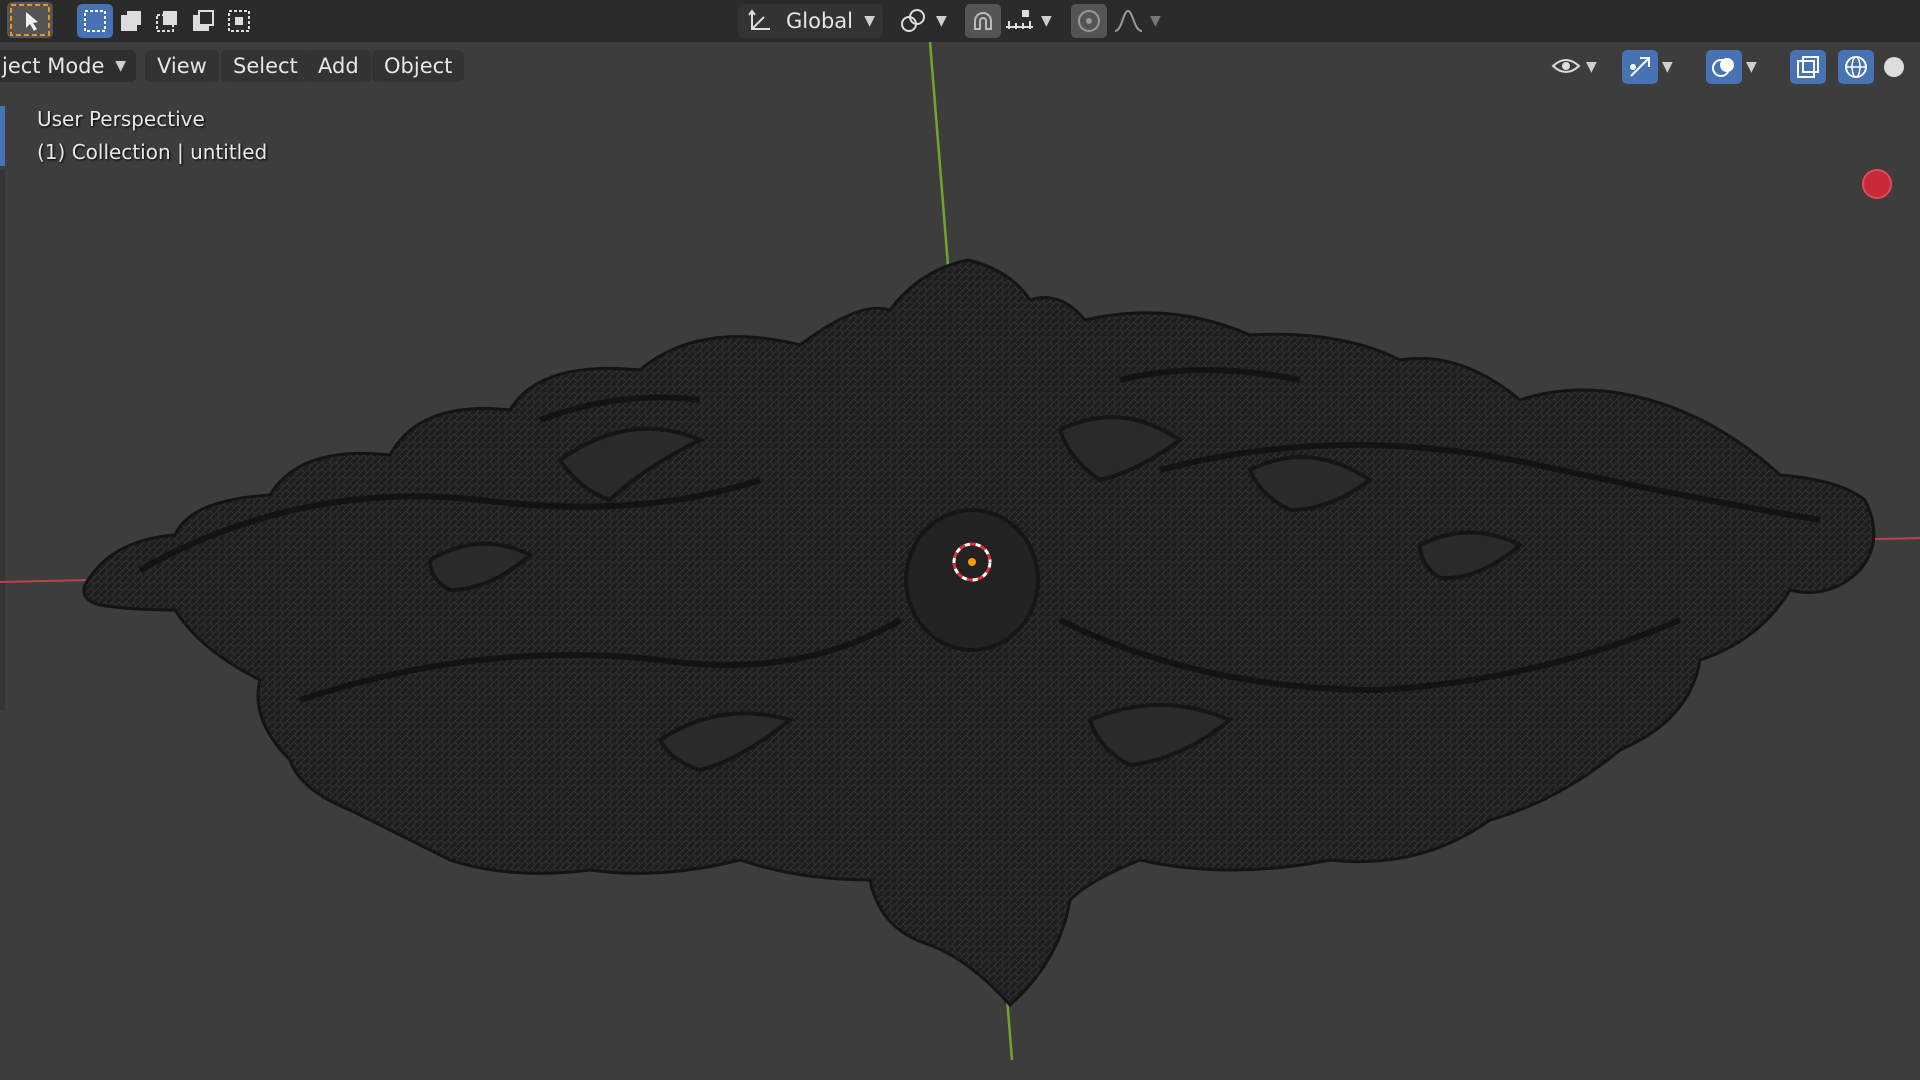 This screenshot has height=1080, width=1920. Describe the element at coordinates (913, 20) in the screenshot. I see `pivot-link-icon` at that location.